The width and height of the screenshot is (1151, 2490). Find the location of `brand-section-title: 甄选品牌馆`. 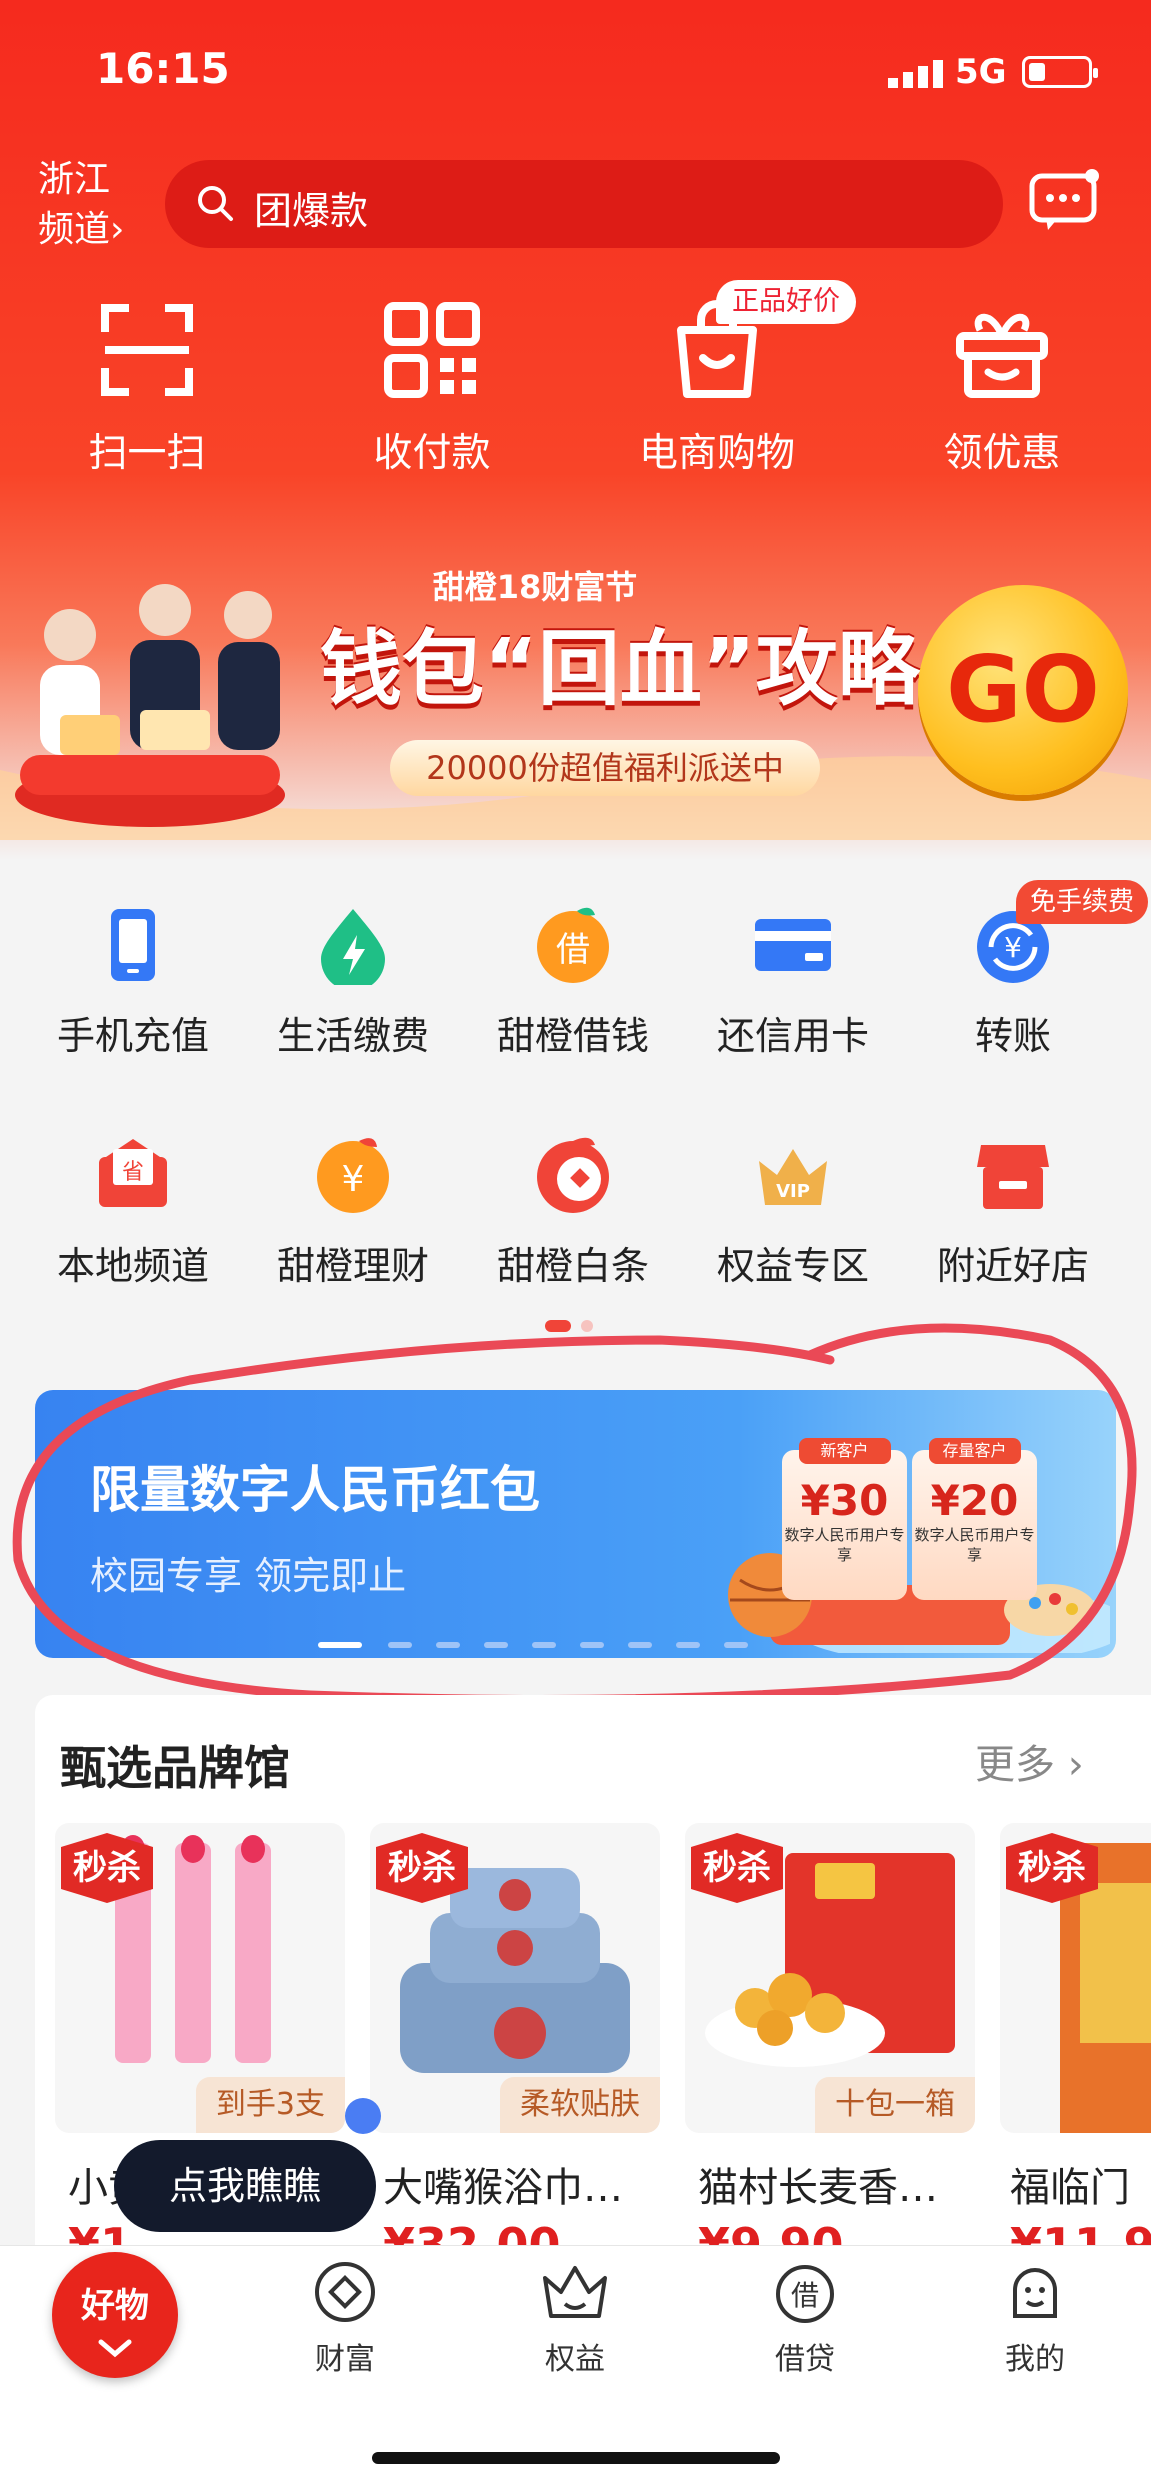

brand-section-title: 甄选品牌馆 is located at coordinates (175, 1768).